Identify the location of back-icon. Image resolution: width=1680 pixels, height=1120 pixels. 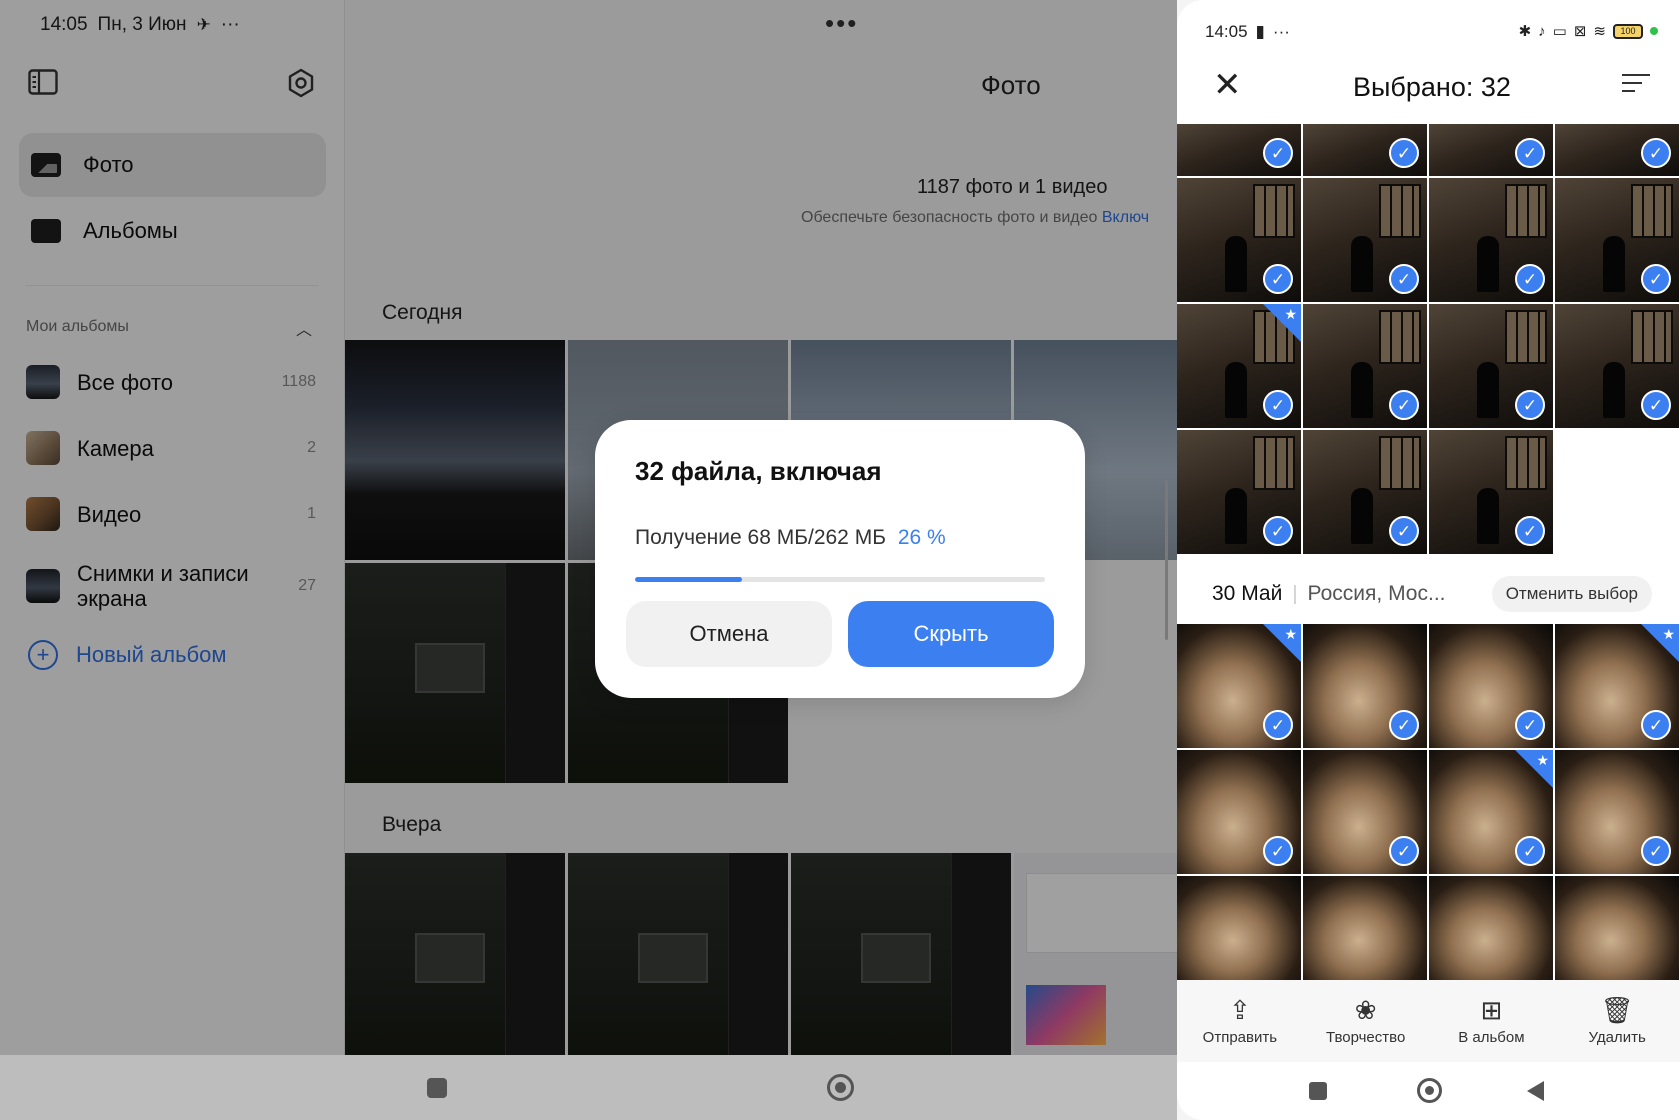
(1535, 1091).